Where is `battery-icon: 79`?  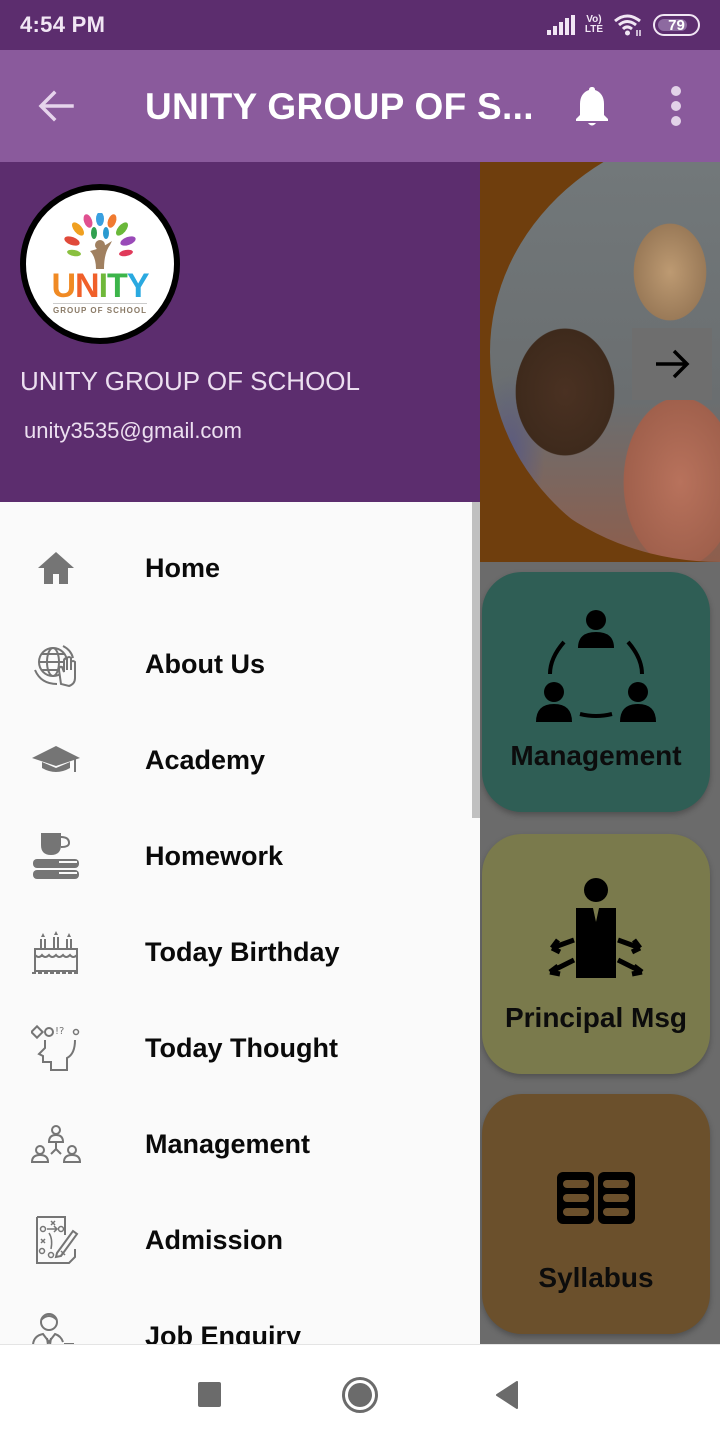 battery-icon: 79 is located at coordinates (676, 25).